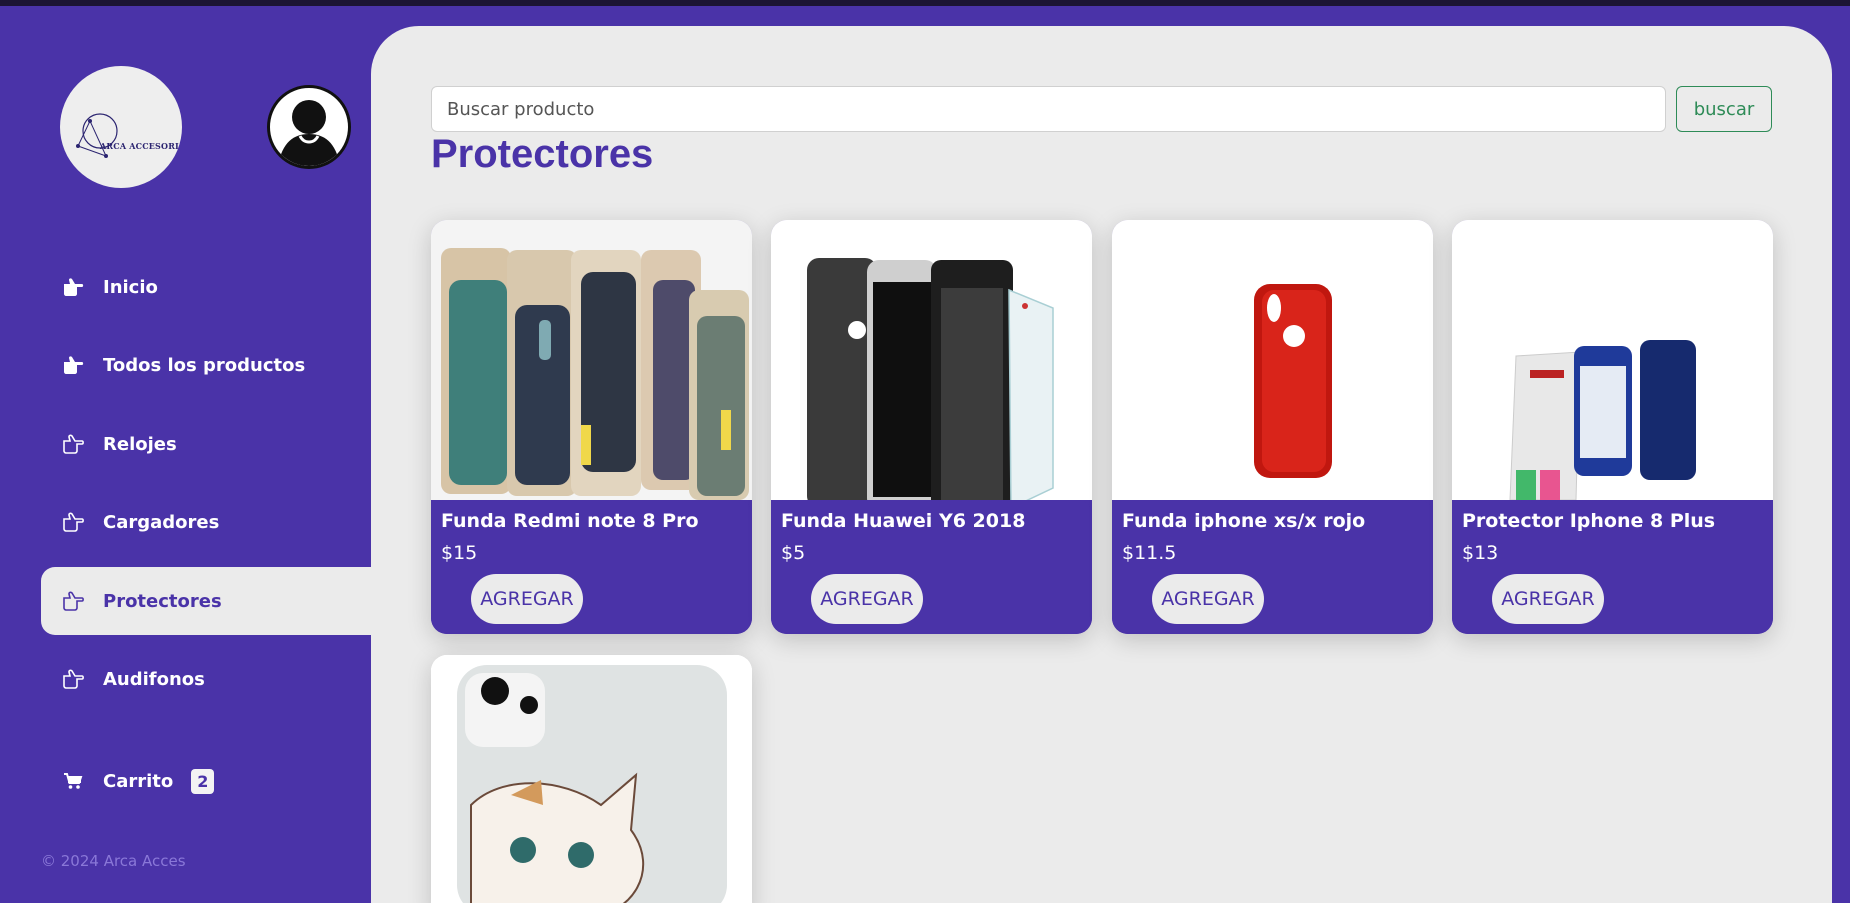 The image size is (1850, 903). What do you see at coordinates (141, 146) in the screenshot?
I see `logo-text: ARCA ACCESORIOS` at bounding box center [141, 146].